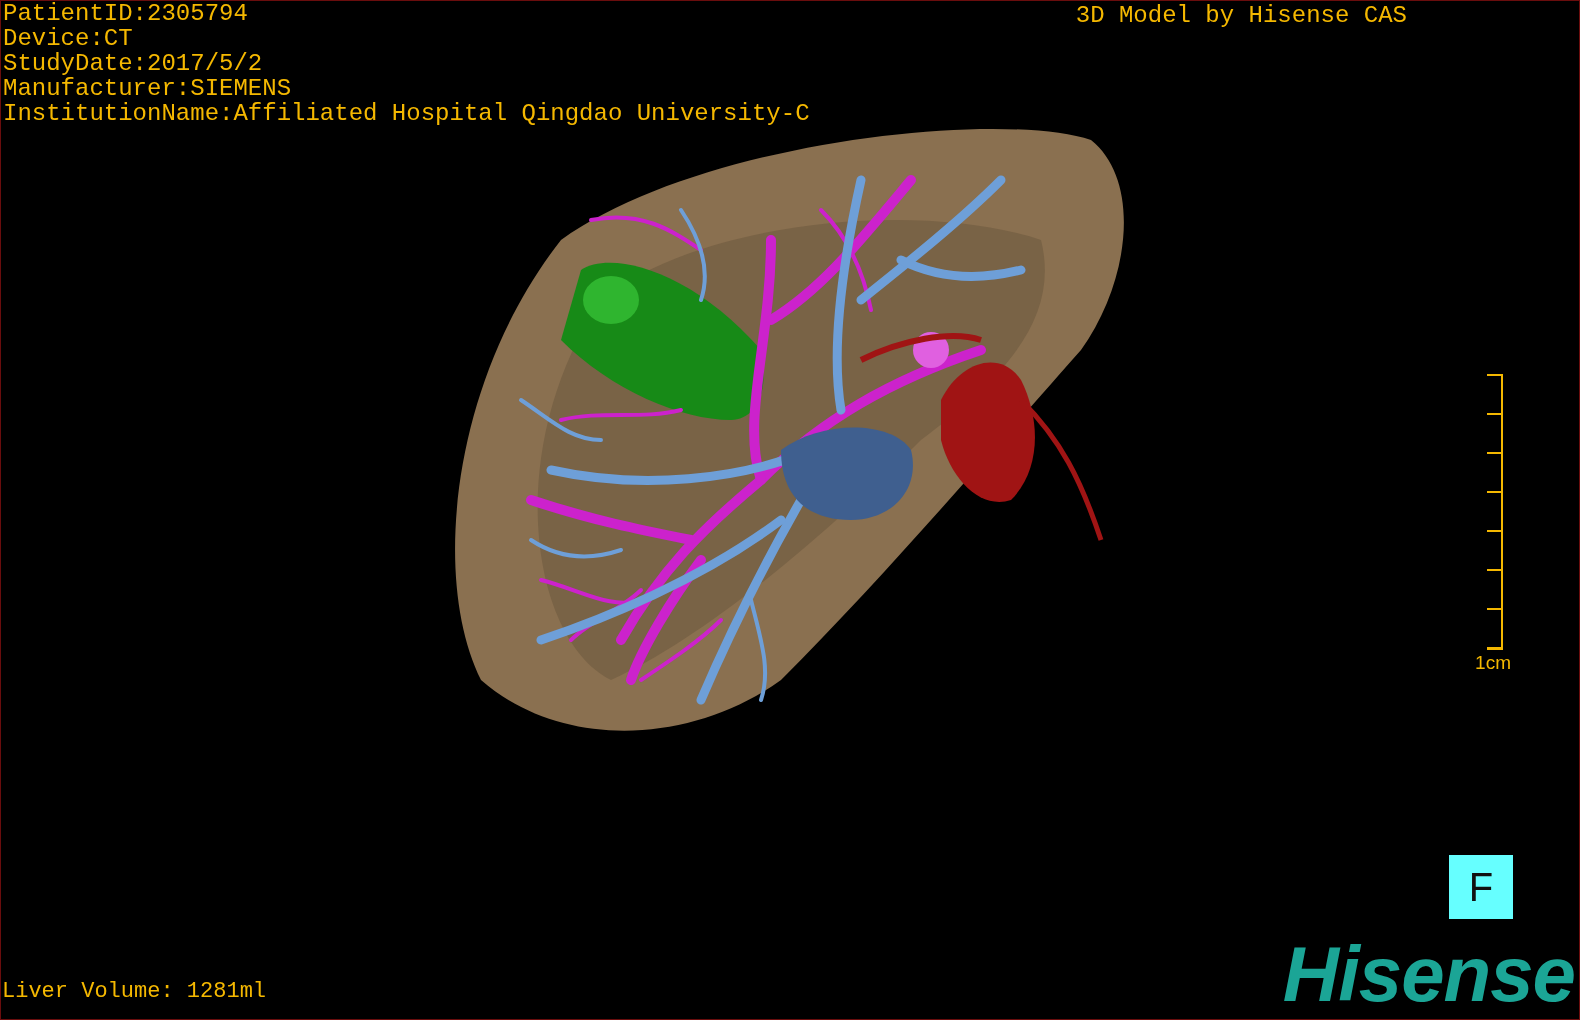 This screenshot has width=1580, height=1020. Describe the element at coordinates (1428, 974) in the screenshot. I see `brand-logo: Hisense` at that location.